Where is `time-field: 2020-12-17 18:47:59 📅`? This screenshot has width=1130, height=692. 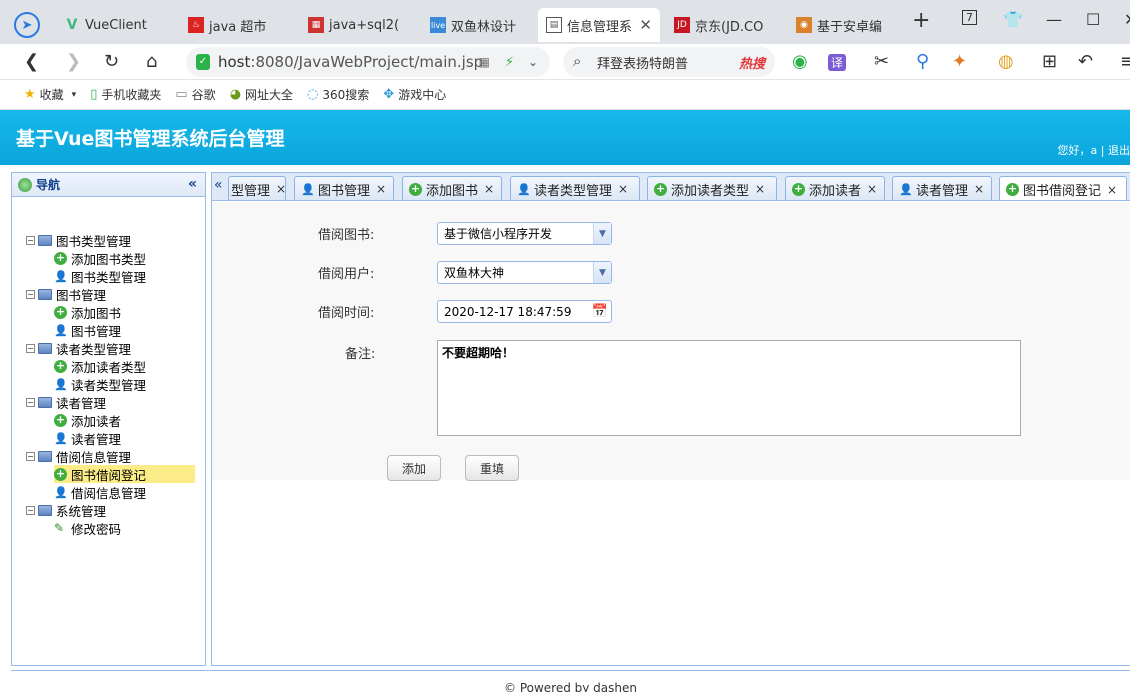
time-field: 2020-12-17 18:47:59 📅 is located at coordinates (524, 311).